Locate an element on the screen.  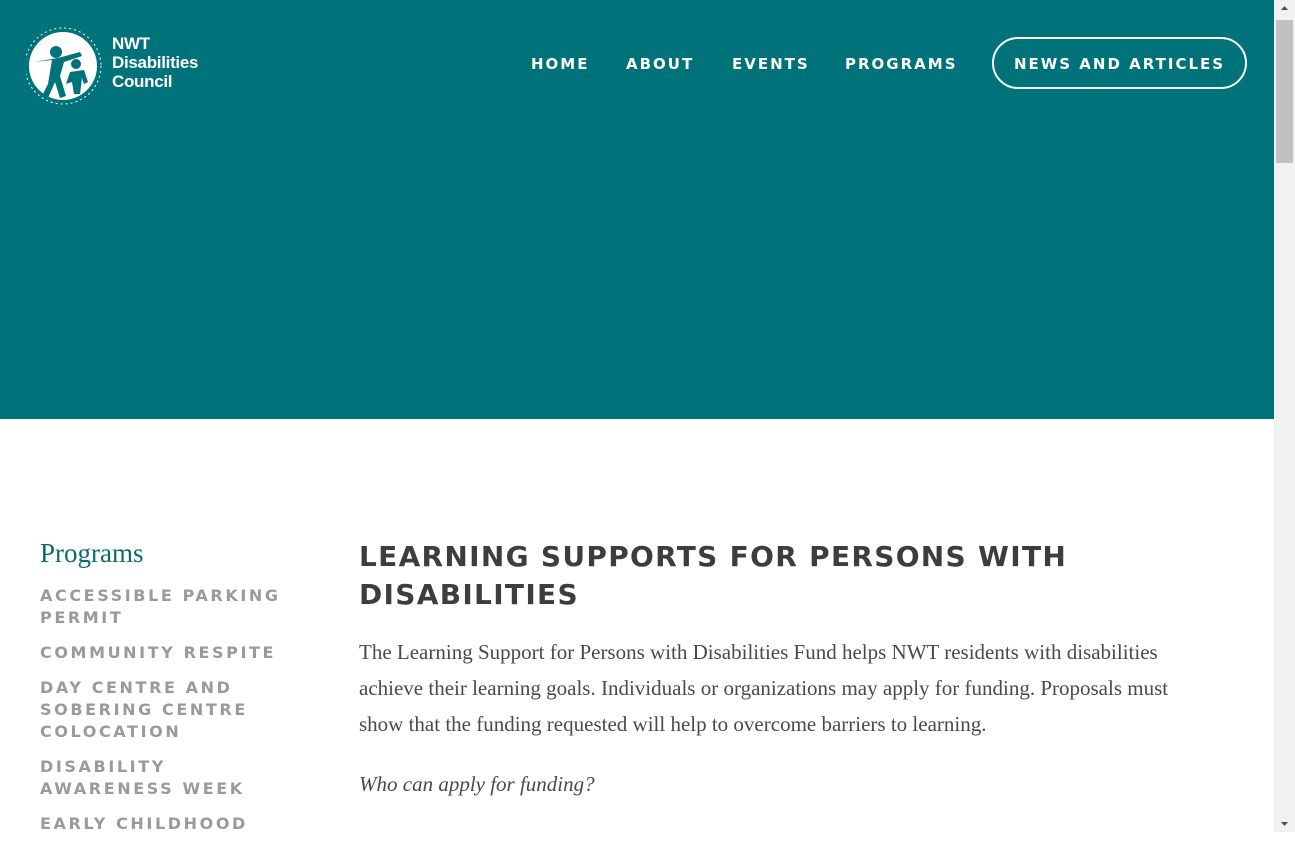
sidebar-item-community-respite: COMMUNITY RESPITE is located at coordinates (170, 653).